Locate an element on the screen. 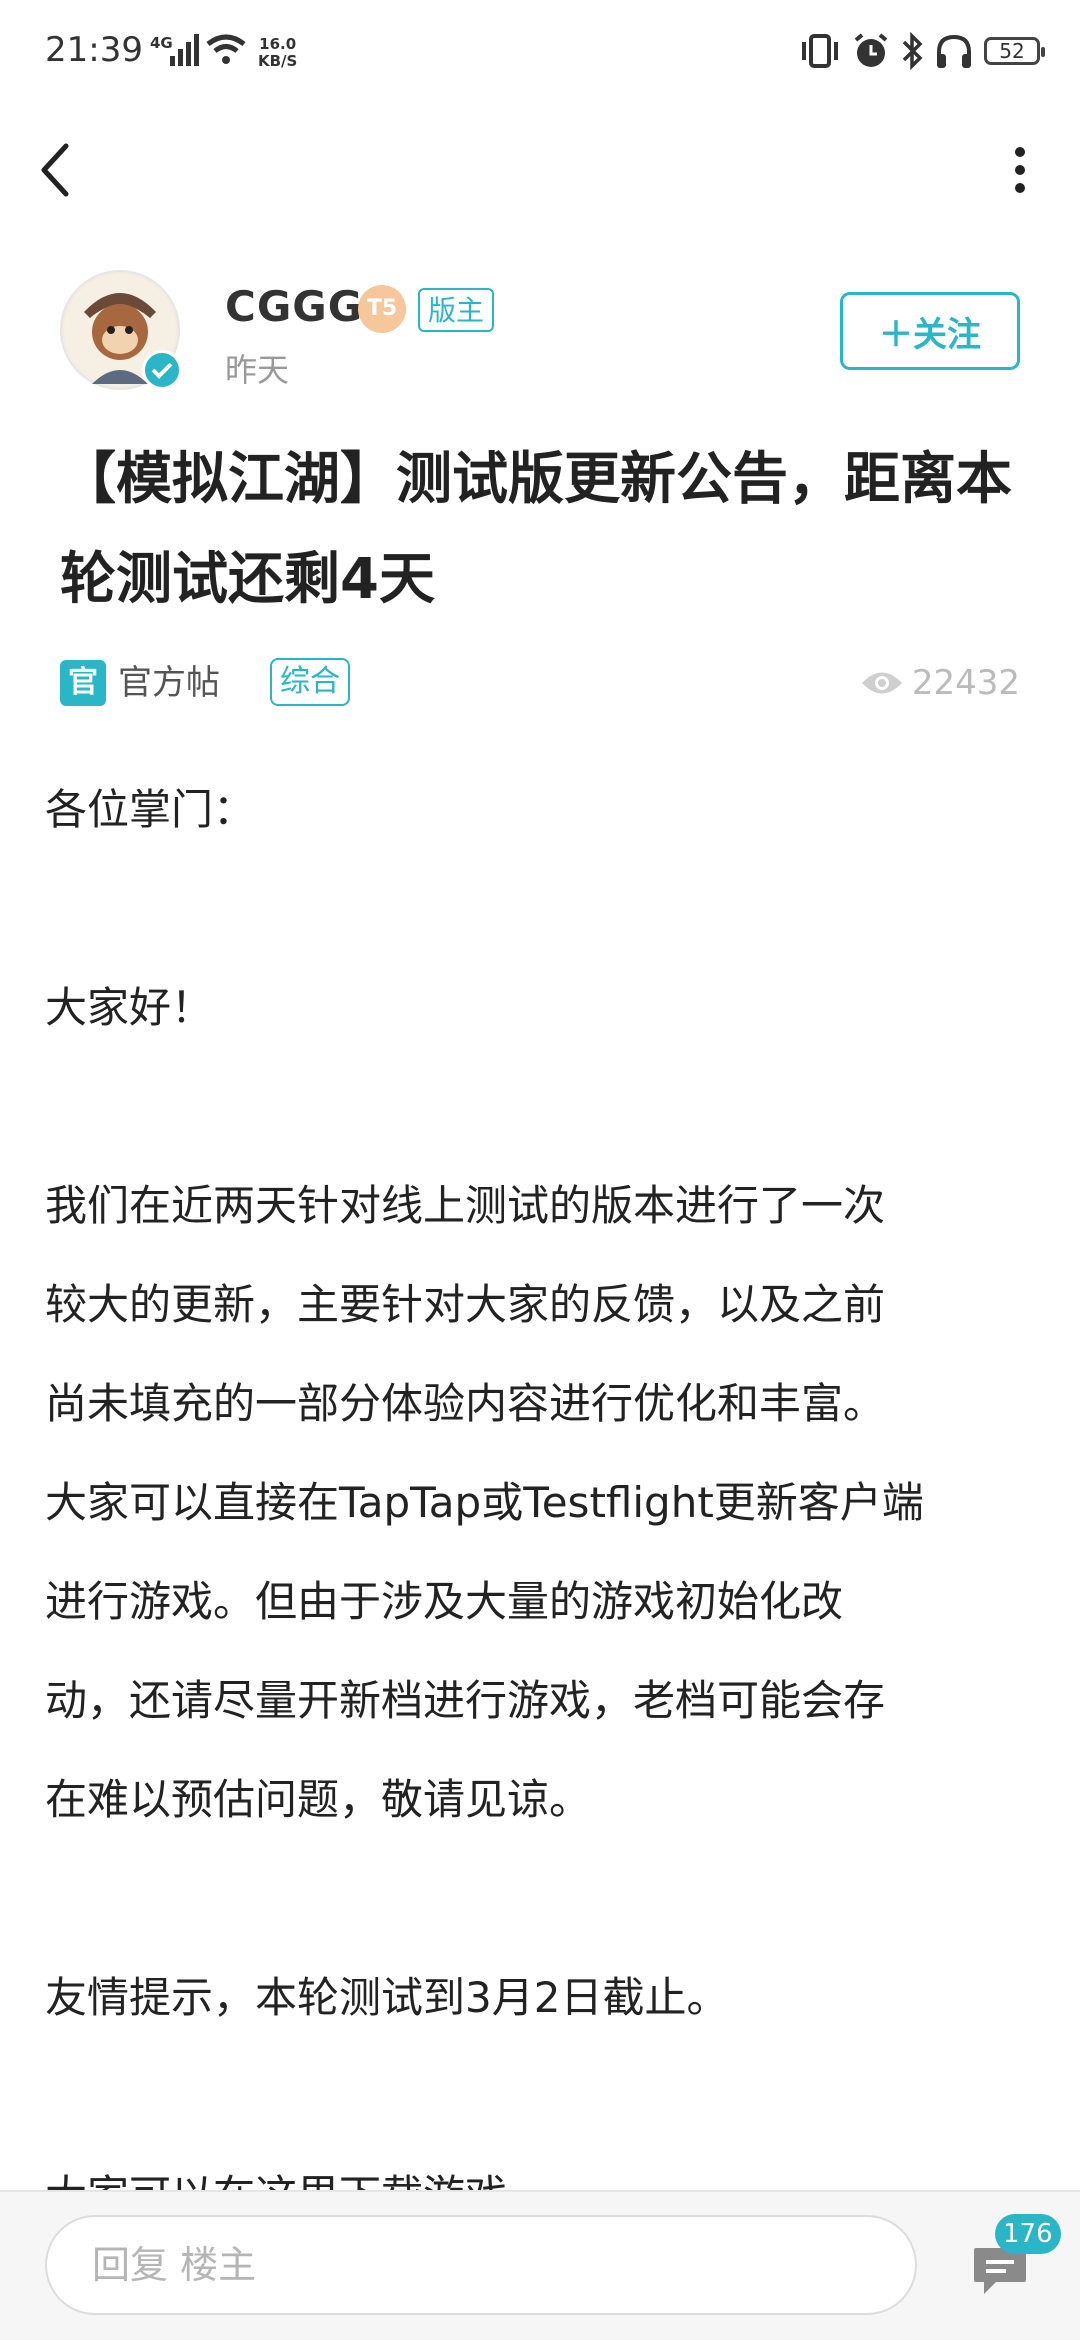 This screenshot has height=2340, width=1080. wifi-icon is located at coordinates (226, 49).